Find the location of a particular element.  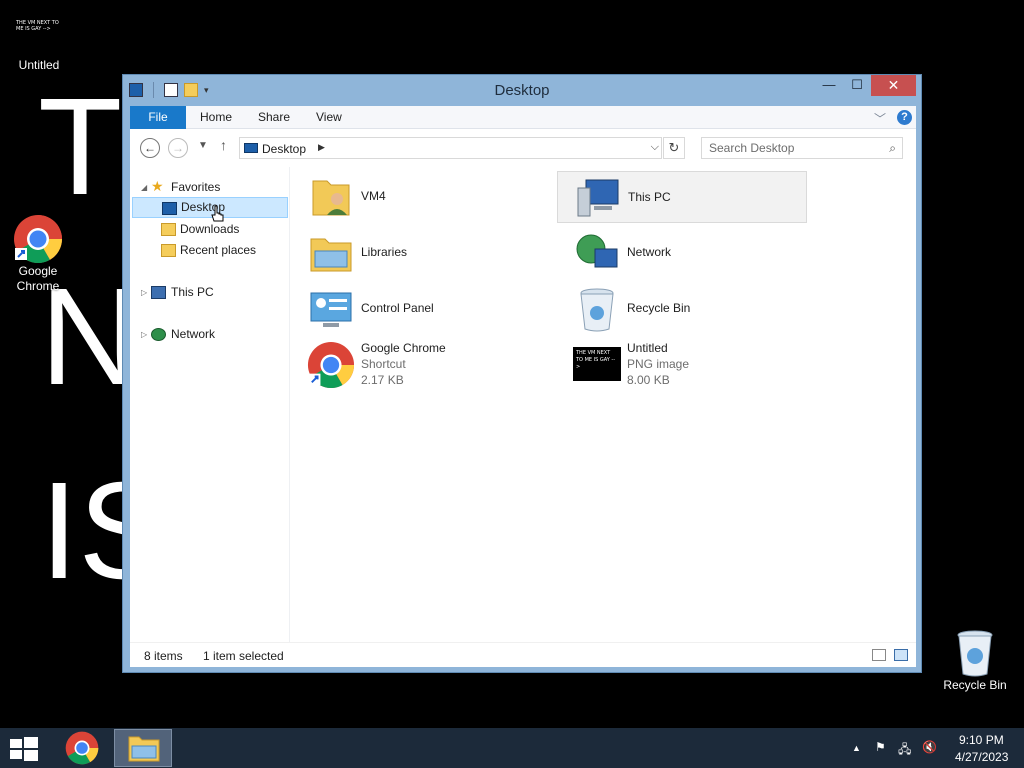

user-folder-icon is located at coordinates (331, 198).